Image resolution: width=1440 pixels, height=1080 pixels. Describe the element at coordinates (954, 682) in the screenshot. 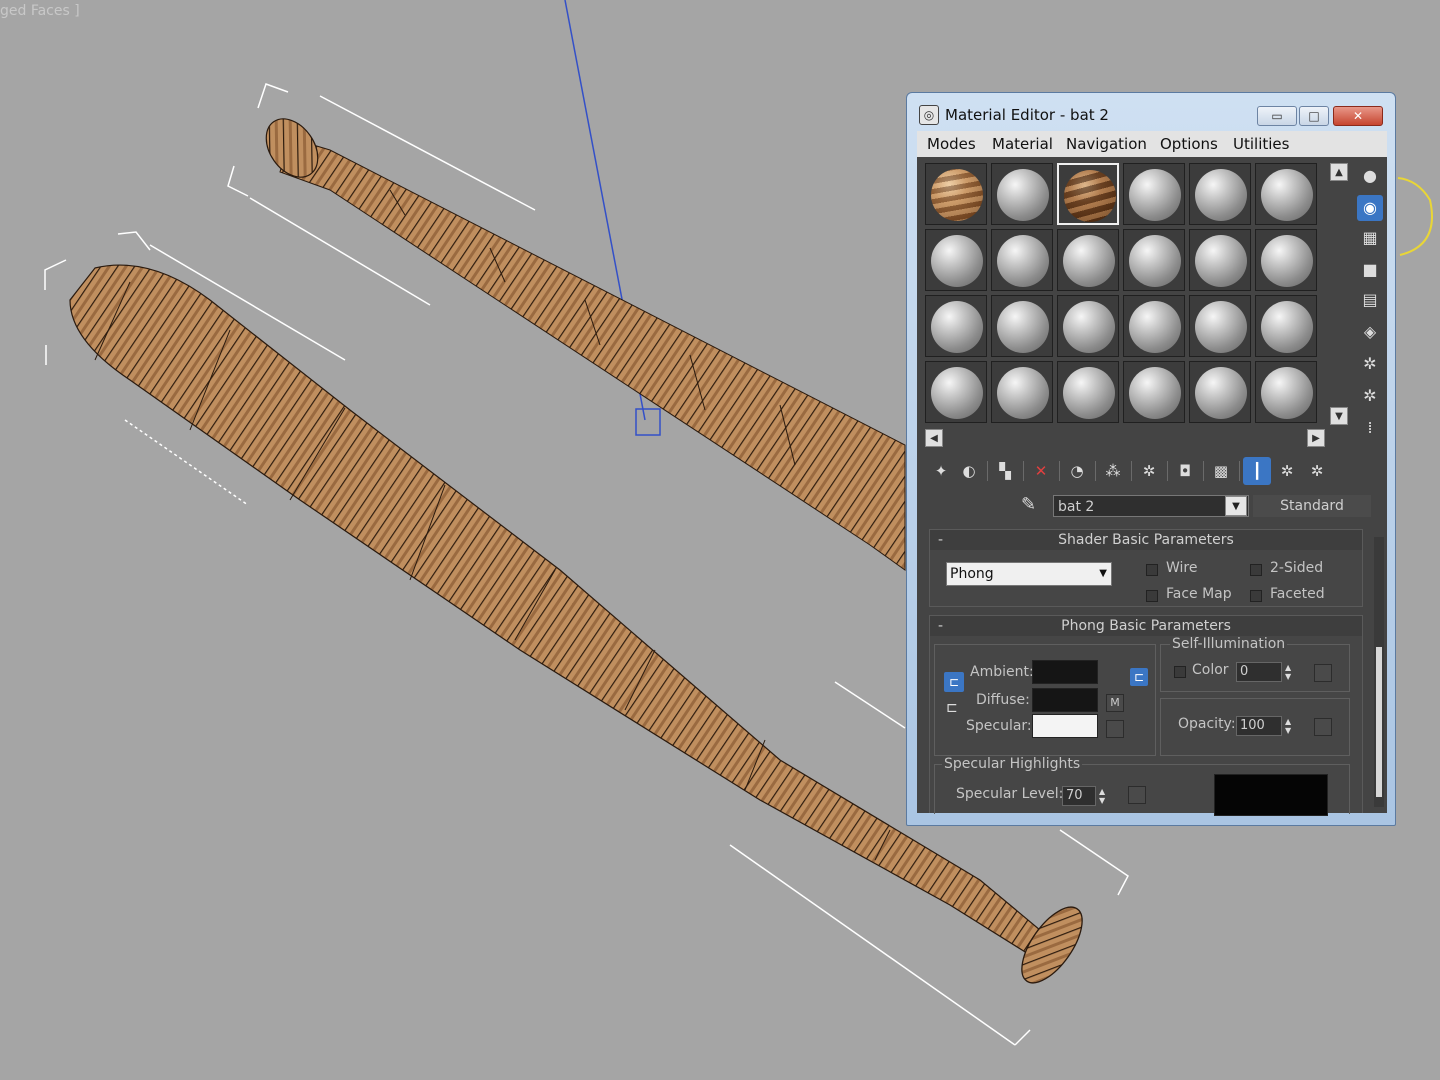

I see `ambient-diffuse-lock-icon: ⊏` at that location.